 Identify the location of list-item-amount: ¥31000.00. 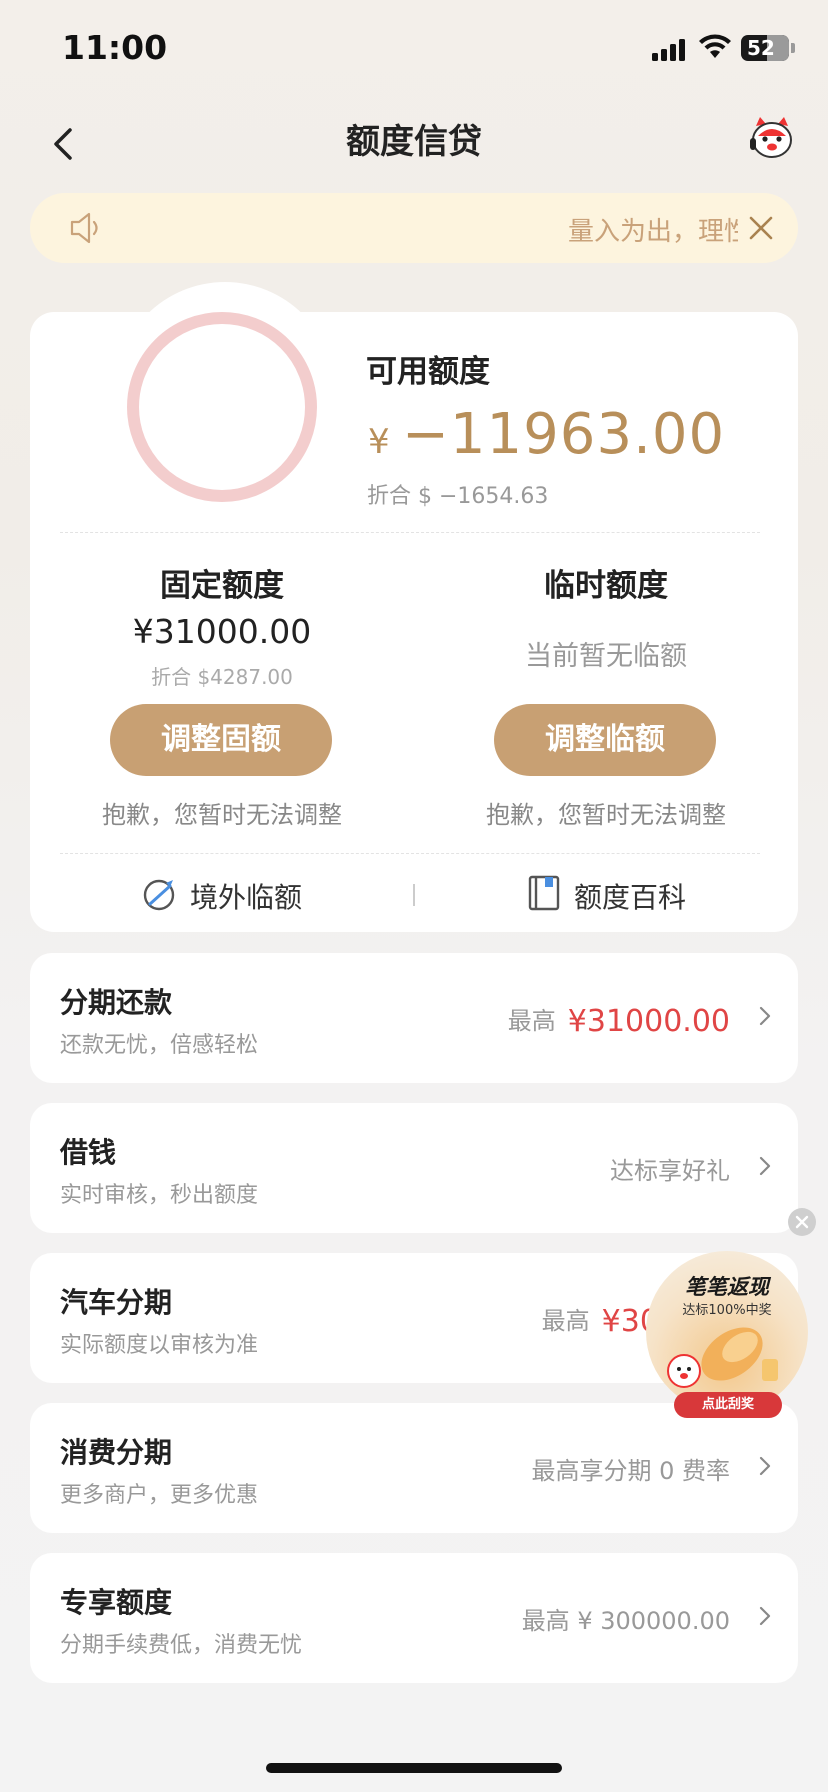
(648, 1021).